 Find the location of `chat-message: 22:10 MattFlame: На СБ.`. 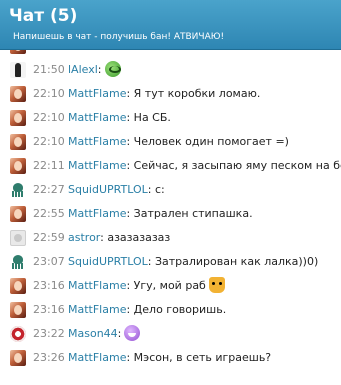

chat-message: 22:10 MattFlame: На СБ. is located at coordinates (170, 118).